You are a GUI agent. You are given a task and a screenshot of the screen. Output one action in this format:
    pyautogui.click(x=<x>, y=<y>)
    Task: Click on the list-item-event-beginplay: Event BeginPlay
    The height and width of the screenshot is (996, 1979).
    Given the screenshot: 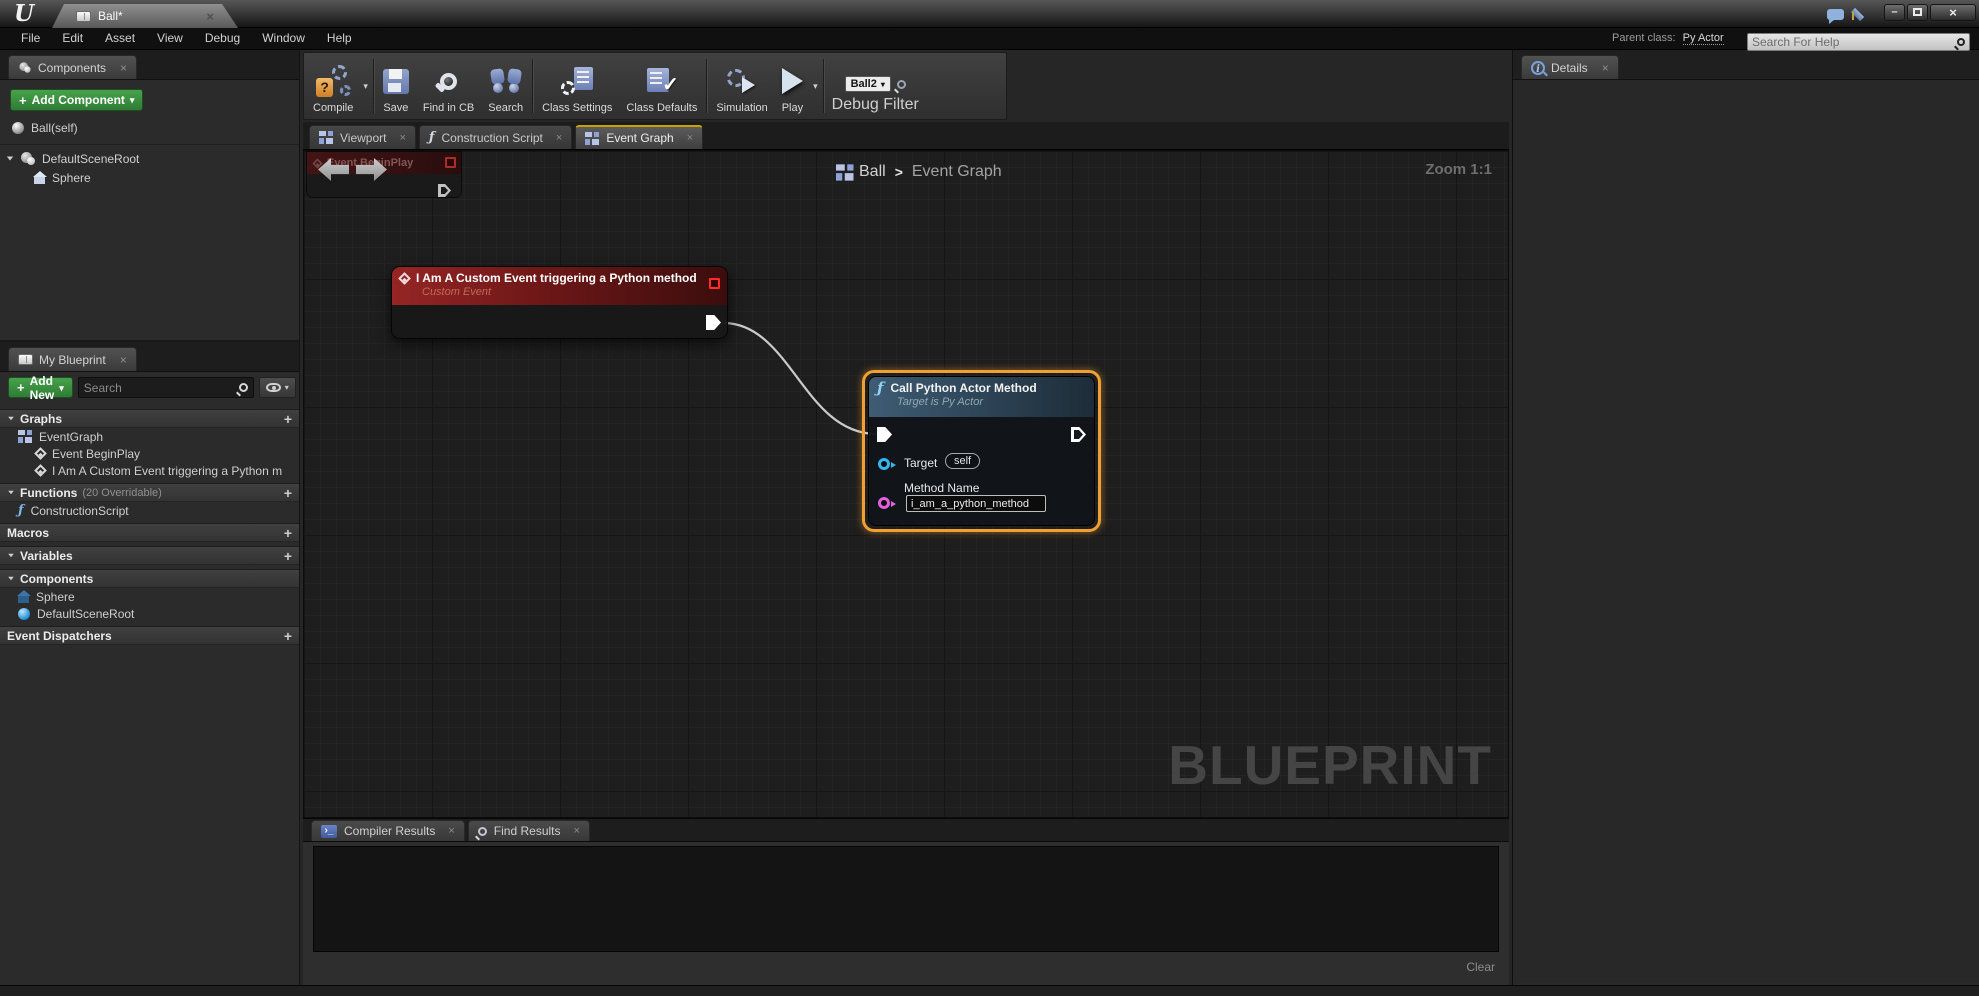 What is the action you would take?
    pyautogui.click(x=149, y=453)
    